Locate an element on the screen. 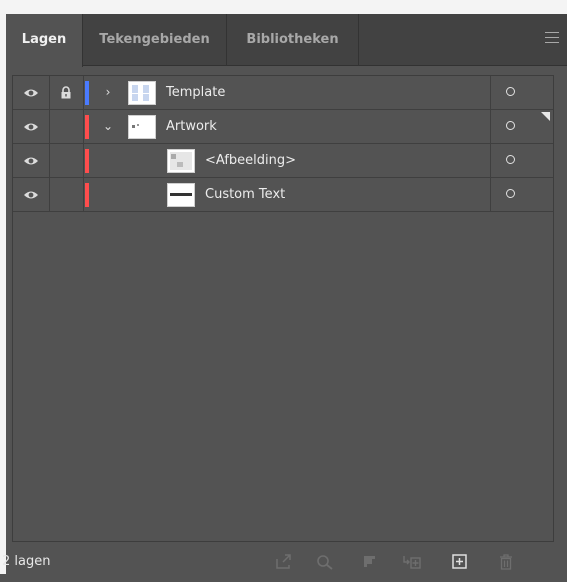  panel-tabbar: Lagen Tekengebieden Bibliotheken is located at coordinates (286, 40).